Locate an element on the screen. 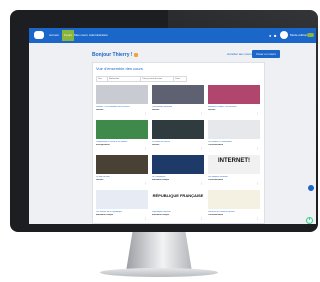 The height and width of the screenshot is (282, 320). course-card: Le droit de vote Histoire ⋮ is located at coordinates (122, 171).